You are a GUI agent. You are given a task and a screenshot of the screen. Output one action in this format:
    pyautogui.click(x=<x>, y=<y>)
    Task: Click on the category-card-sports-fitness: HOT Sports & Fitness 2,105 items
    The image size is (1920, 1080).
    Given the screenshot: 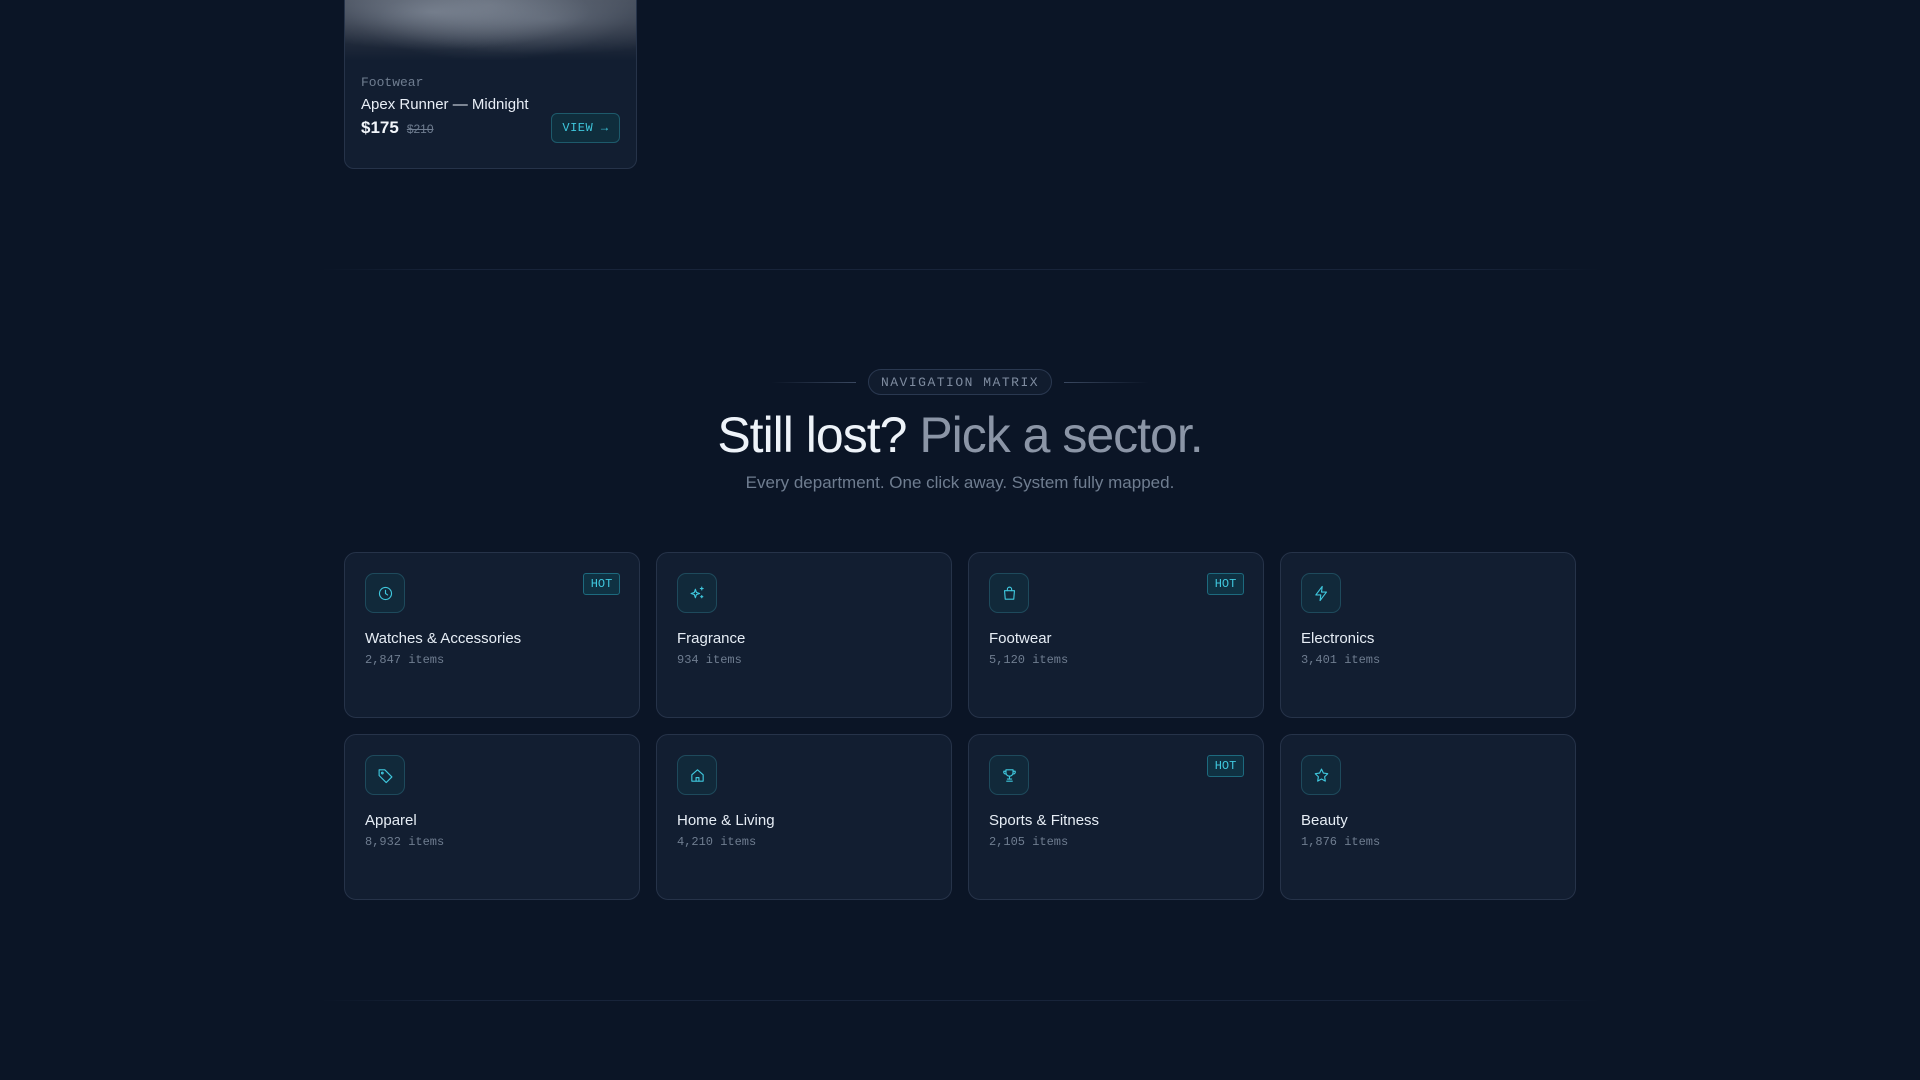 What is the action you would take?
    pyautogui.click(x=1116, y=817)
    